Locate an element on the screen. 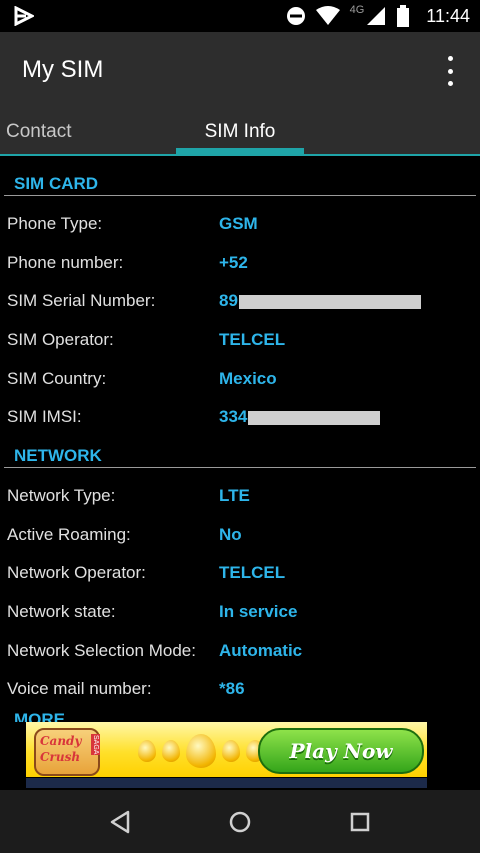 The width and height of the screenshot is (480, 853). ad-area: Candy Crush SAGA Play Now is located at coordinates (240, 756).